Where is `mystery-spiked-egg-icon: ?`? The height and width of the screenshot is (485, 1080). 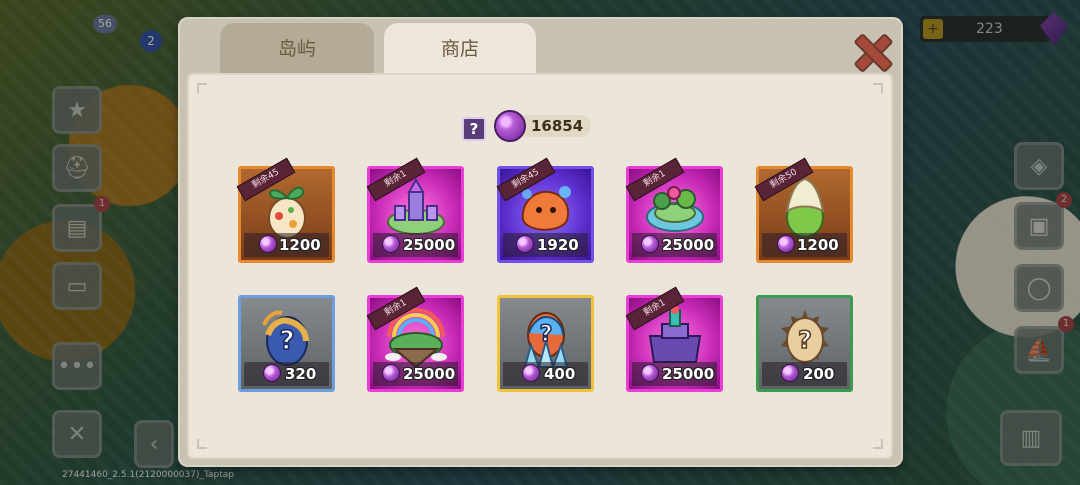 mystery-spiked-egg-icon: ? is located at coordinates (804, 338).